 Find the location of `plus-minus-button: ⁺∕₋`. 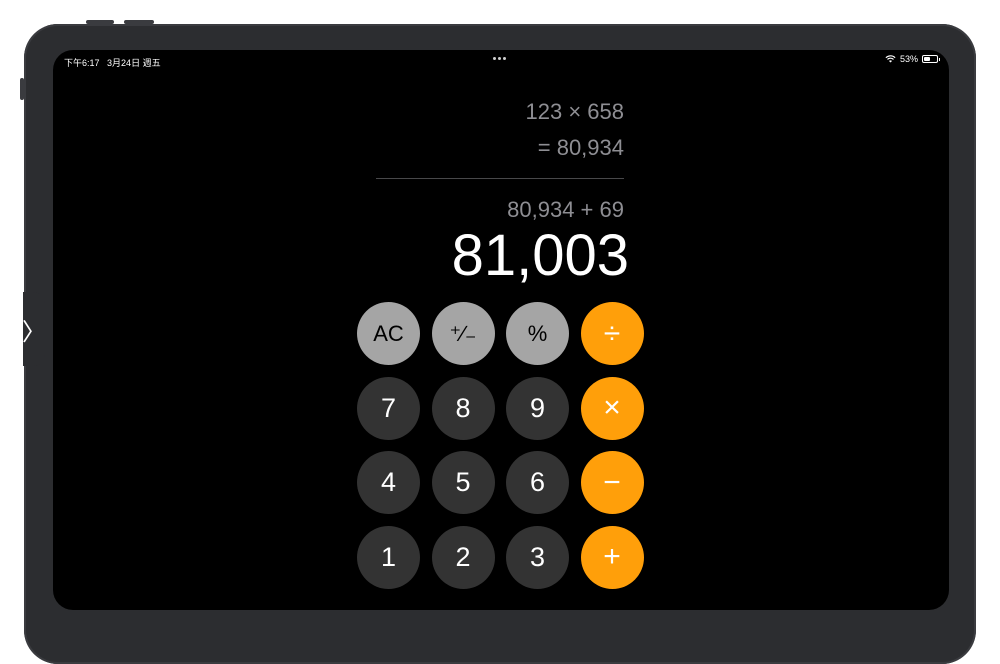

plus-minus-button: ⁺∕₋ is located at coordinates (463, 333).